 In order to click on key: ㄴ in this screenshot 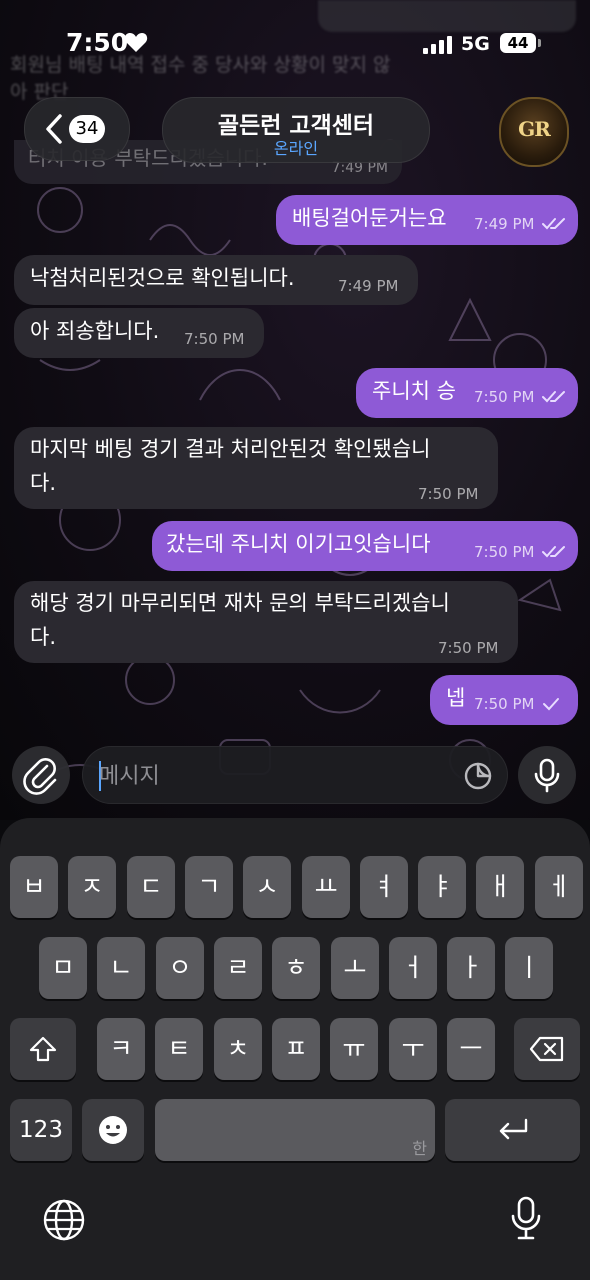, I will do `click(121, 968)`.